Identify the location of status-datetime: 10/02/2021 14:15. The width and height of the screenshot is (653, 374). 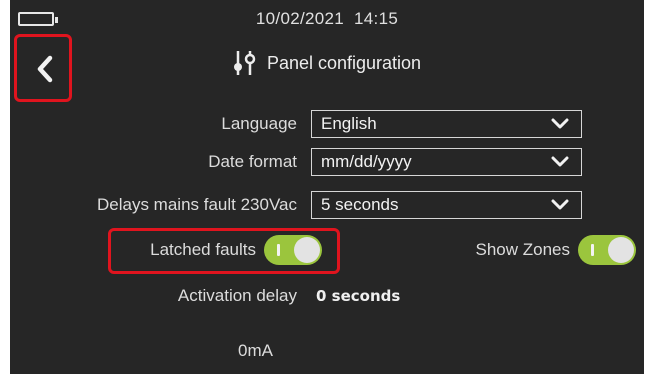
(327, 19).